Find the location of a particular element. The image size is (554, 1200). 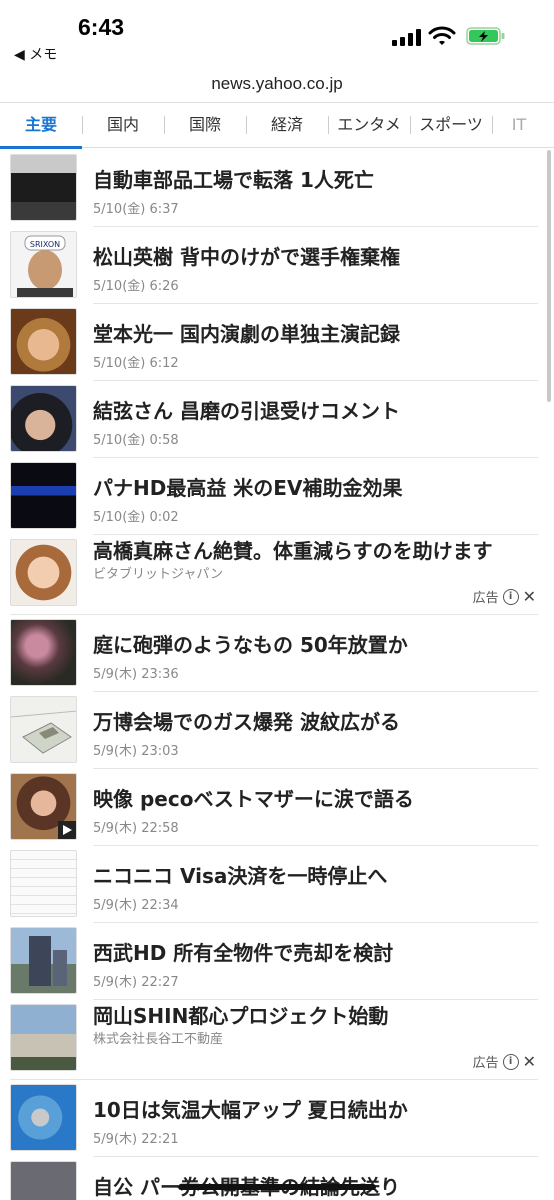

news-item: 自動車部品工場で転落 1人死亡 5/10(金) 6:37 is located at coordinates (277, 188).